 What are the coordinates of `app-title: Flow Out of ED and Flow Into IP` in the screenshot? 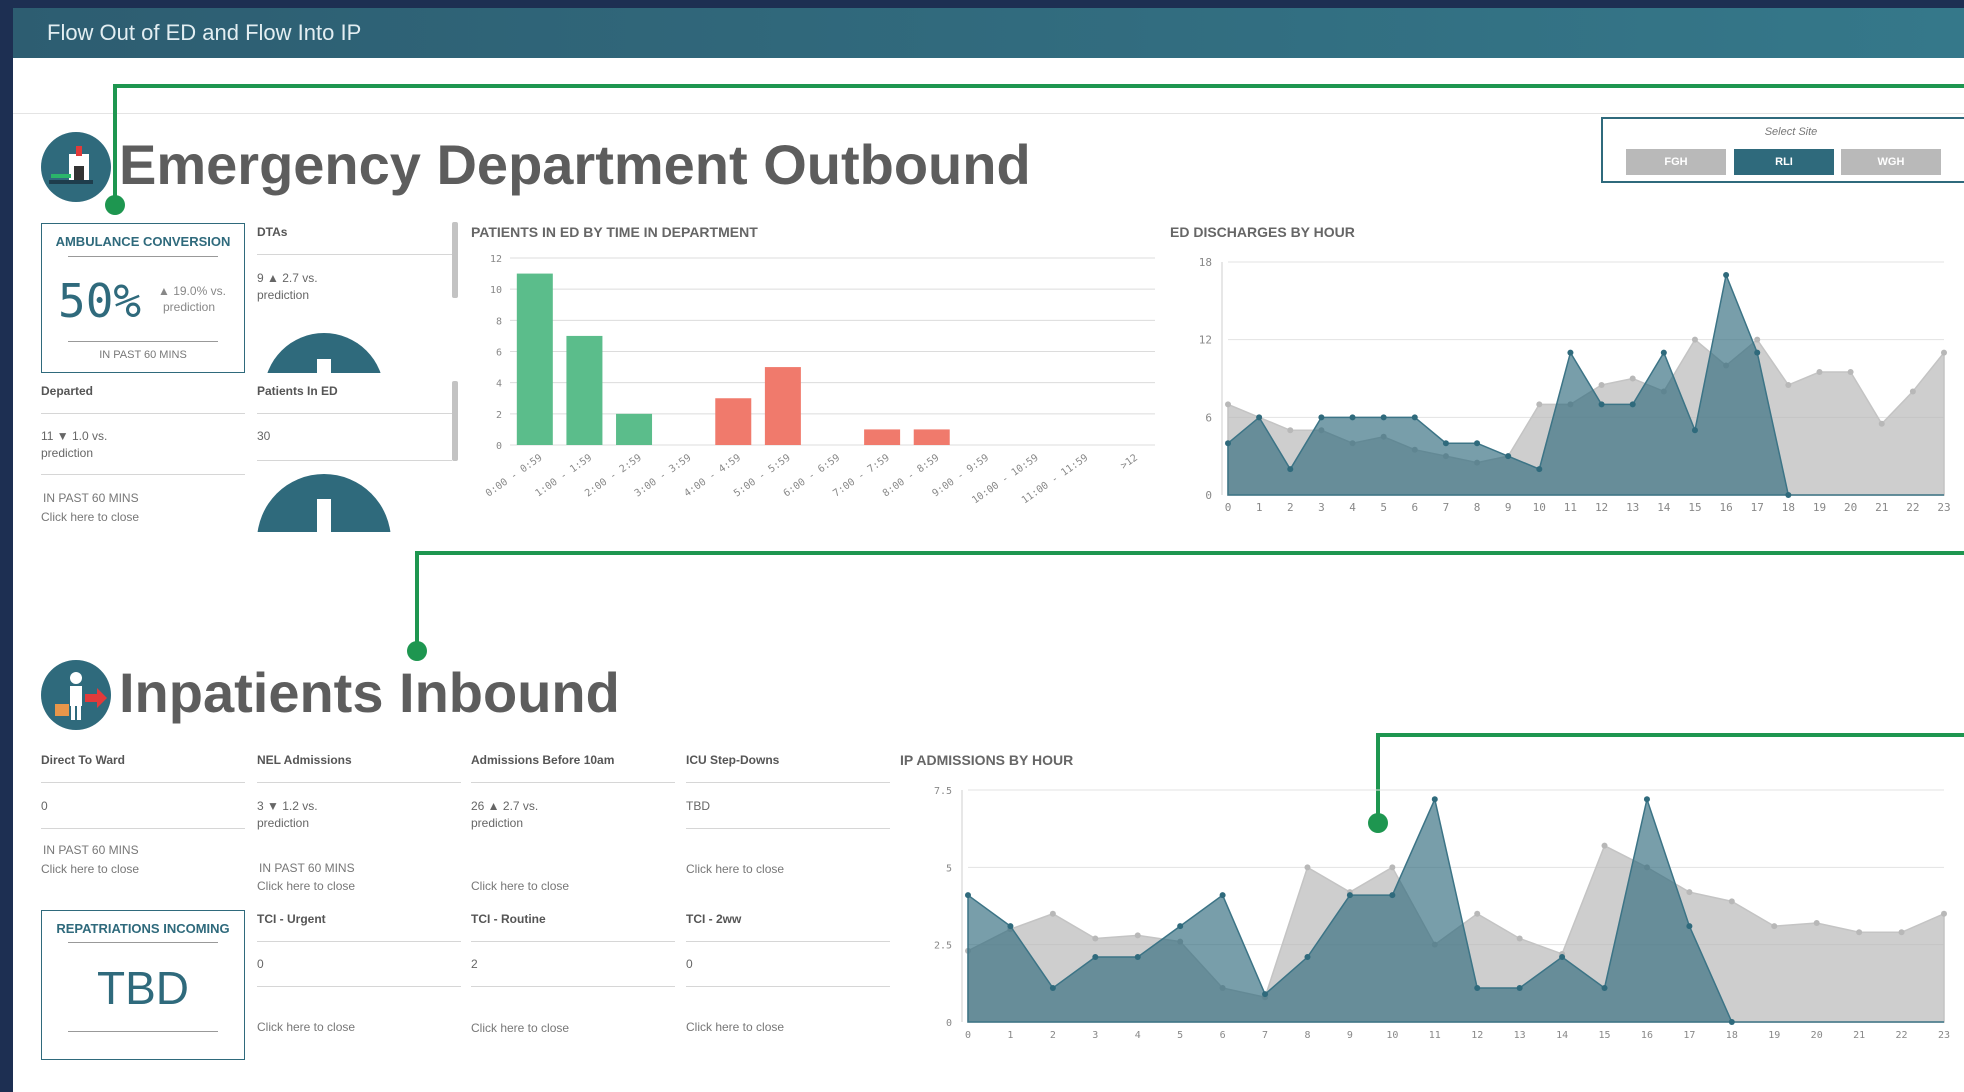 It's located at (204, 32).